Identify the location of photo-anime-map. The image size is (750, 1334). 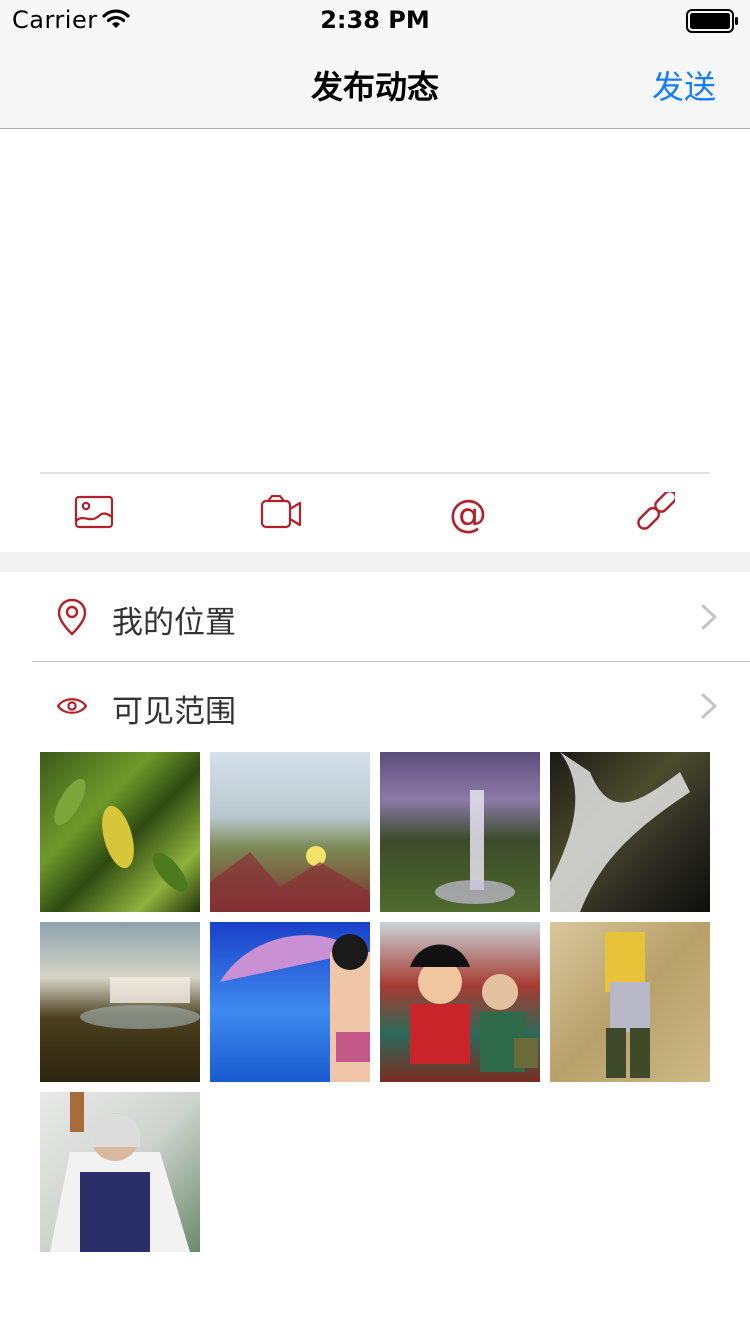
(630, 1002).